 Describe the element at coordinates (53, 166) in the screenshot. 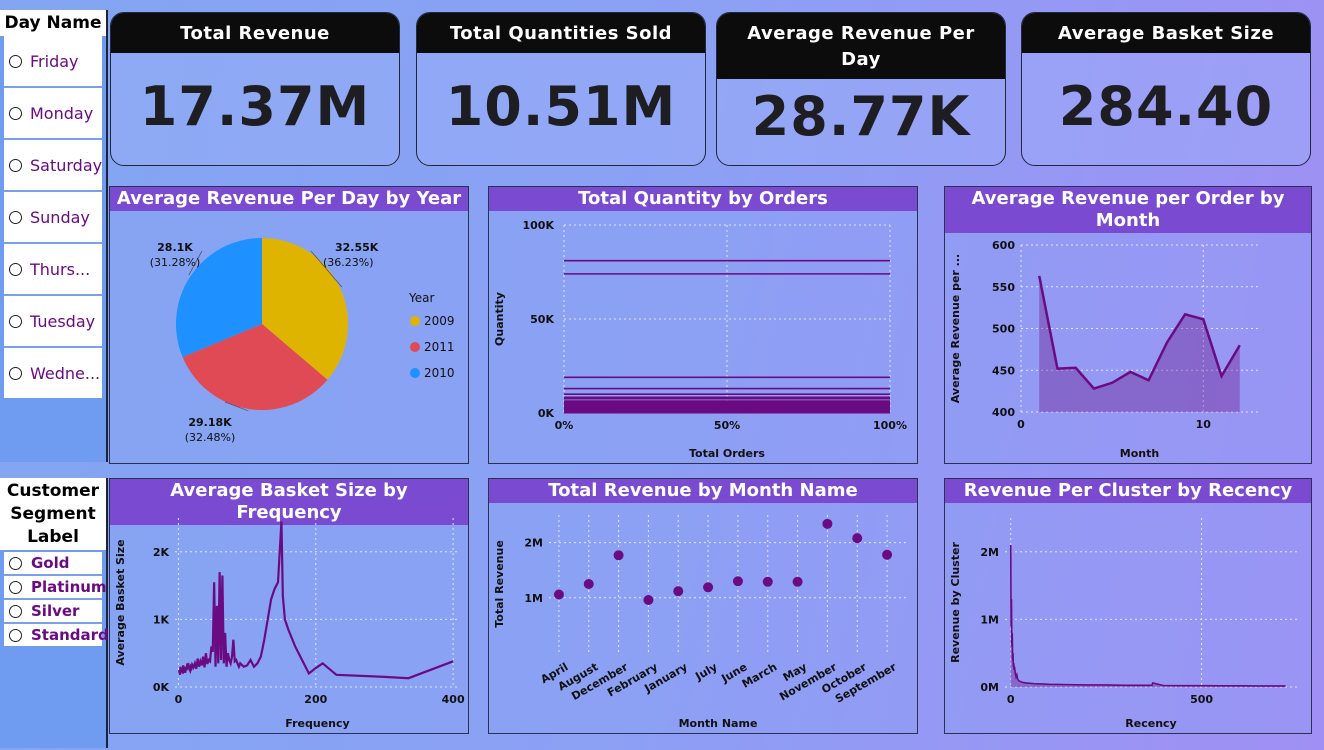

I see `day-option: Saturday` at that location.